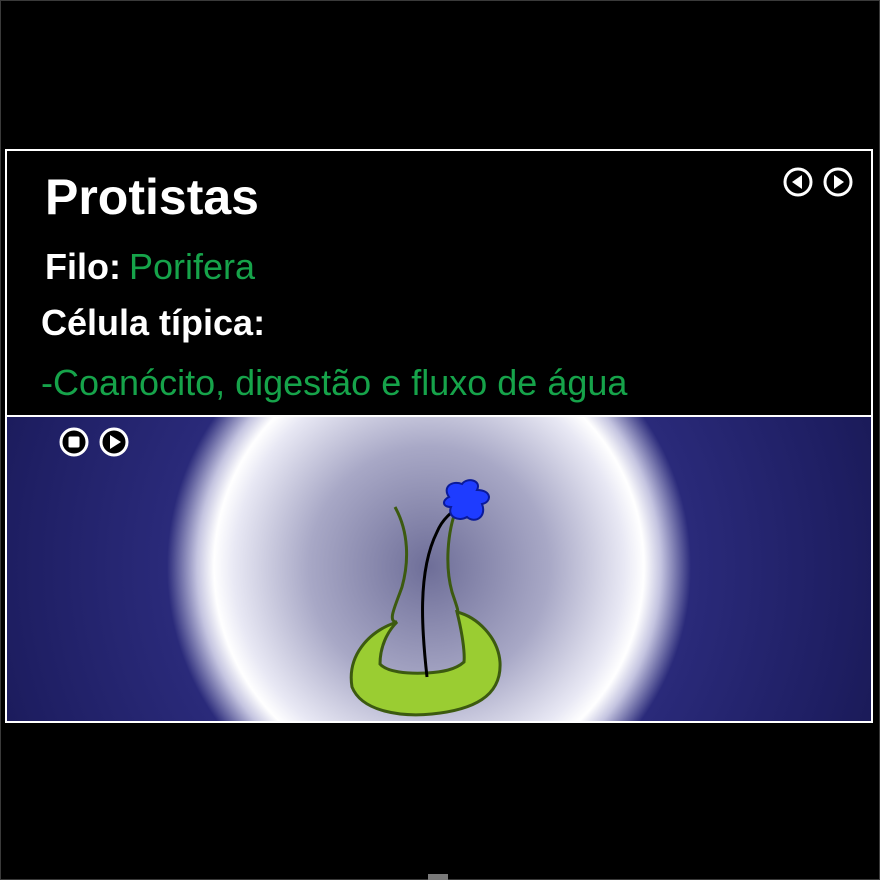 This screenshot has width=880, height=880. Describe the element at coordinates (152, 197) in the screenshot. I see `page-title: Protistas` at that location.